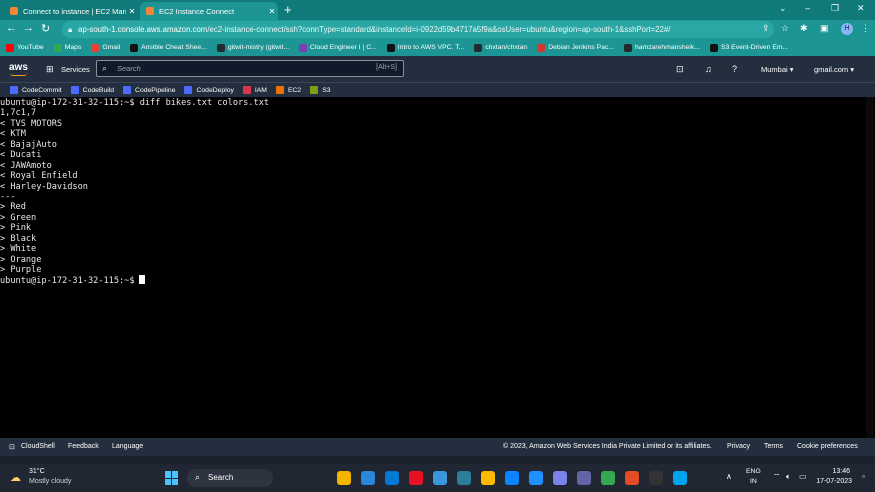  I want to click on tab-search-icon: ⌄, so click(783, 8).